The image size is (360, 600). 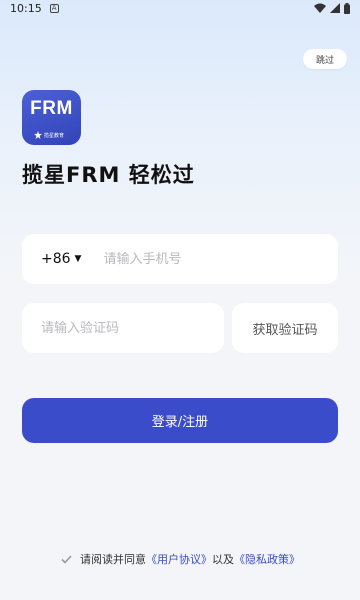 I want to click on verification-code-field, so click(x=123, y=328).